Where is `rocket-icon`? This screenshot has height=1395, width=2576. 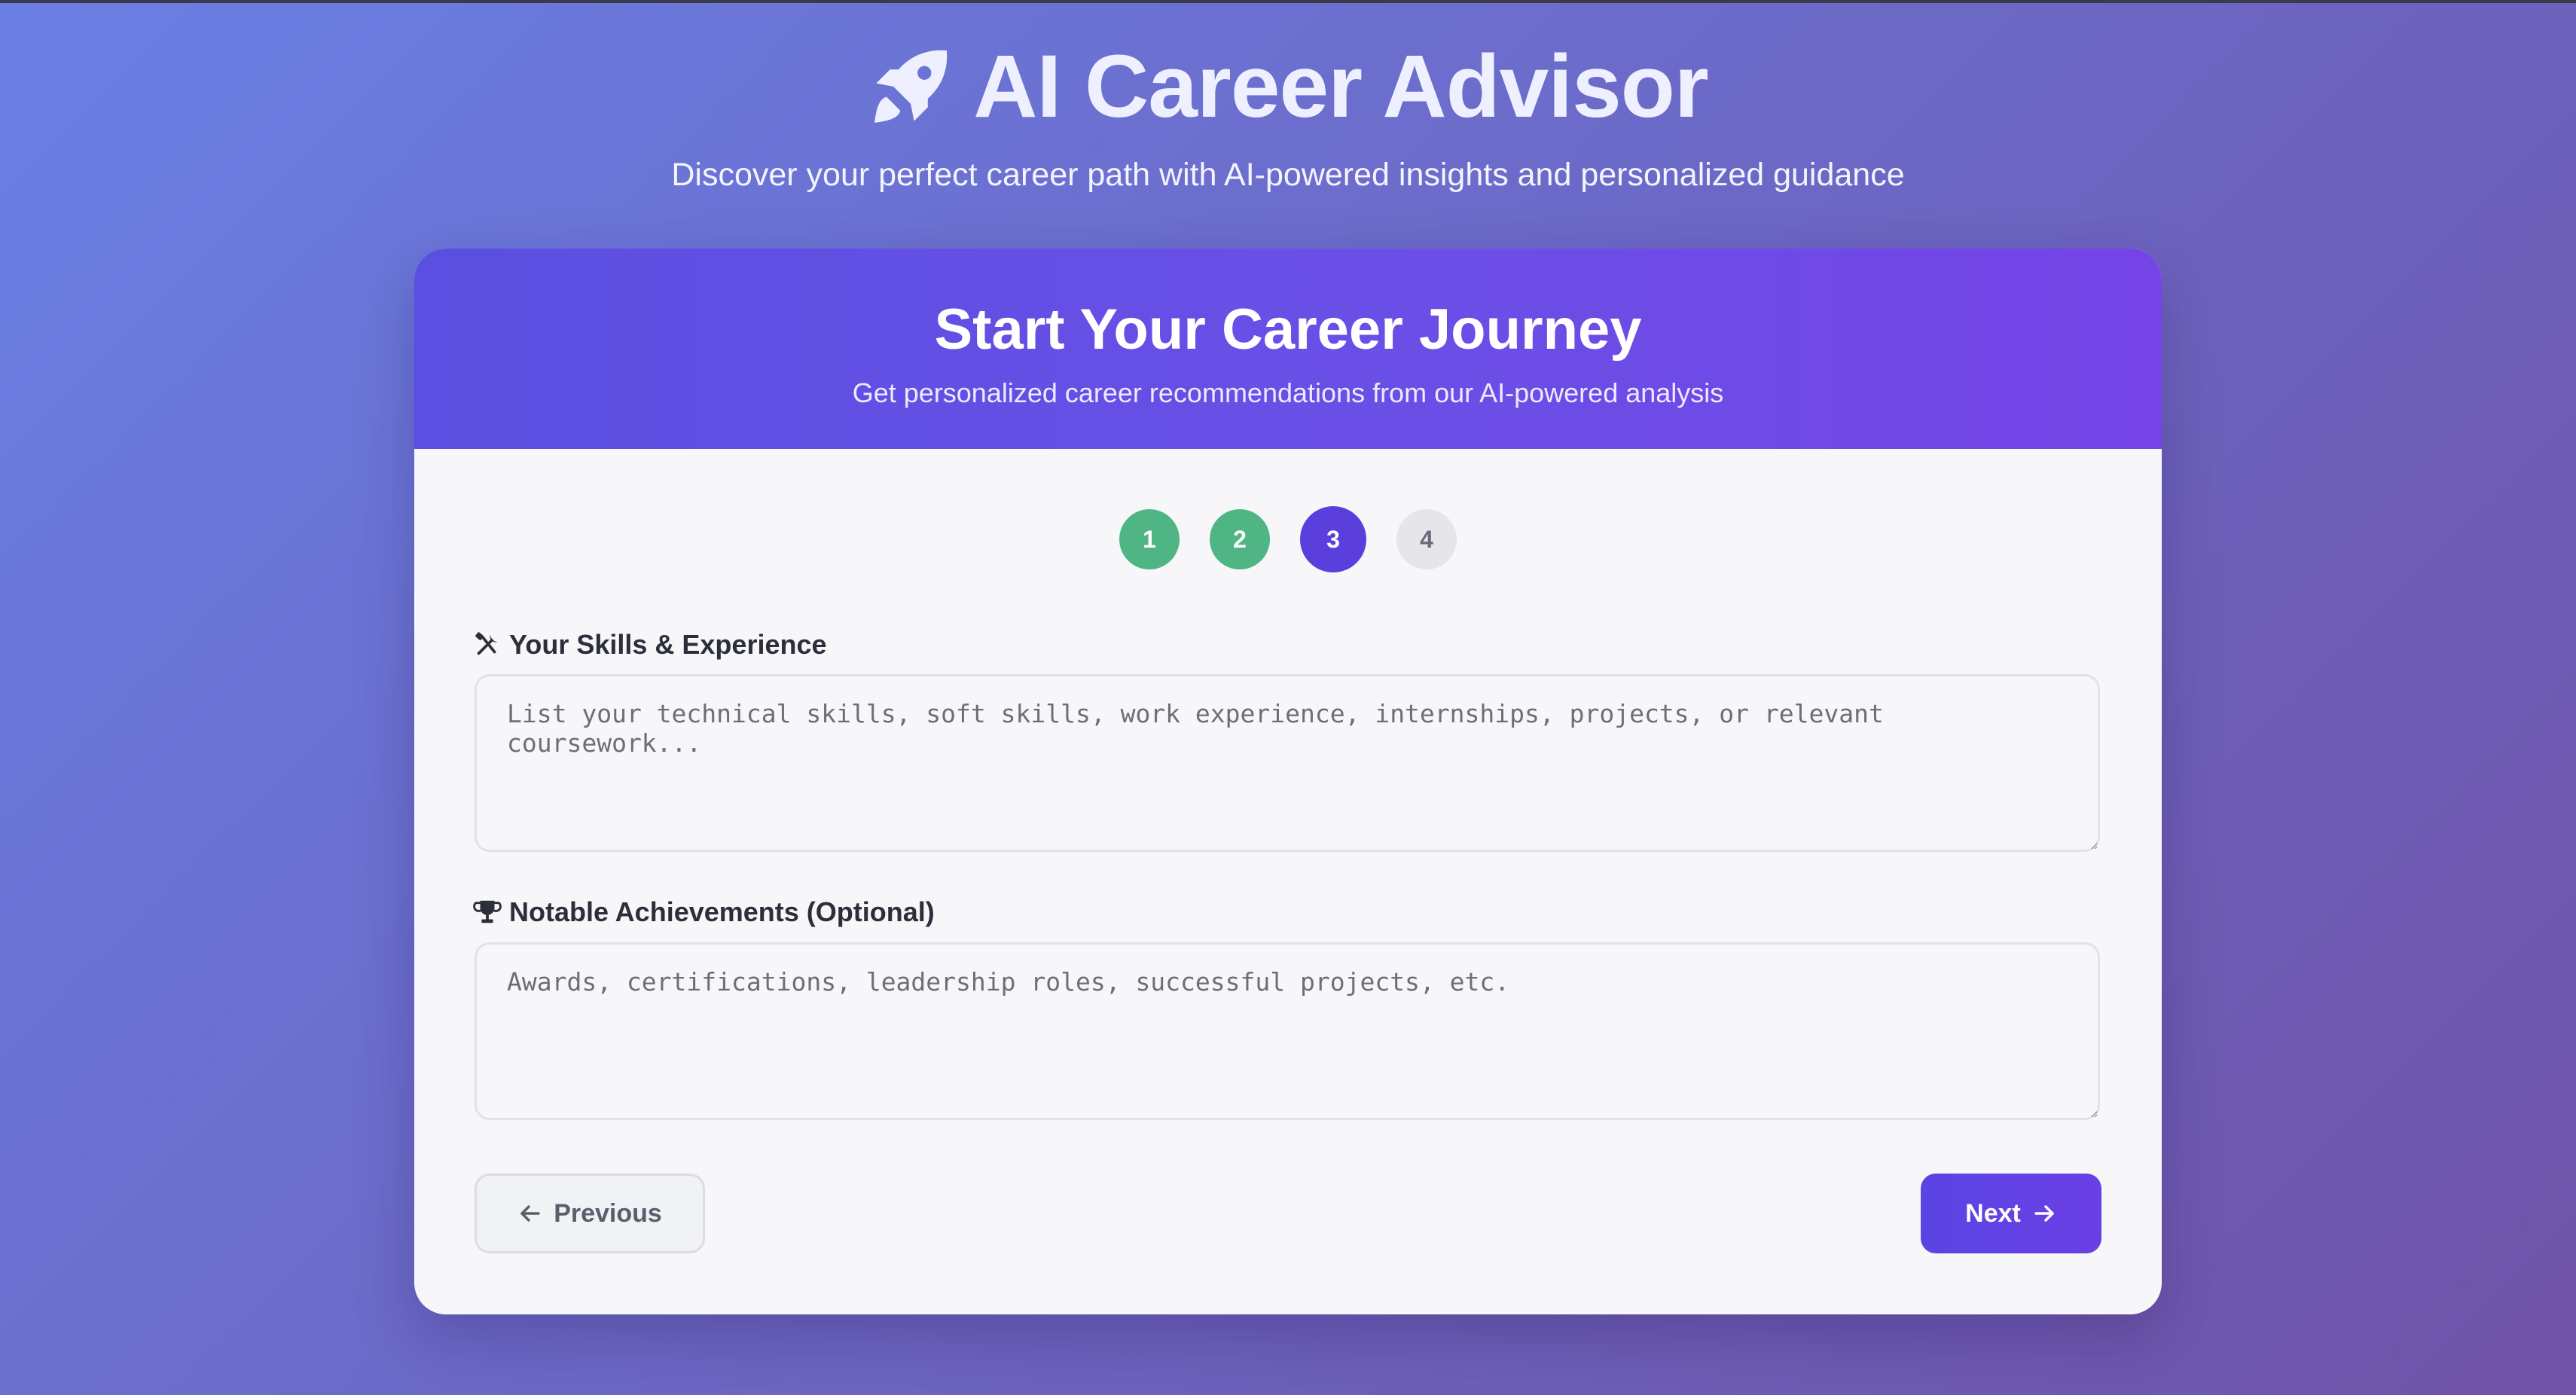 rocket-icon is located at coordinates (911, 87).